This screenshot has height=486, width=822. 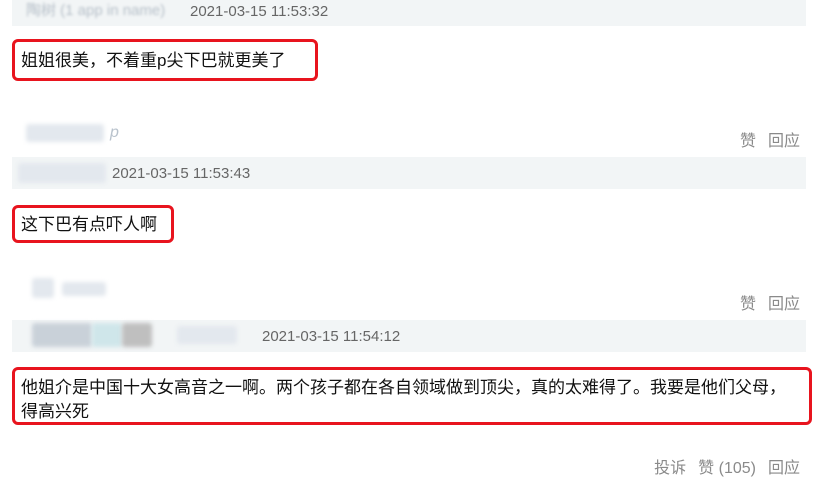 What do you see at coordinates (409, 173) in the screenshot?
I see `comment-meta-bar: 2021-03-15 11:53:43` at bounding box center [409, 173].